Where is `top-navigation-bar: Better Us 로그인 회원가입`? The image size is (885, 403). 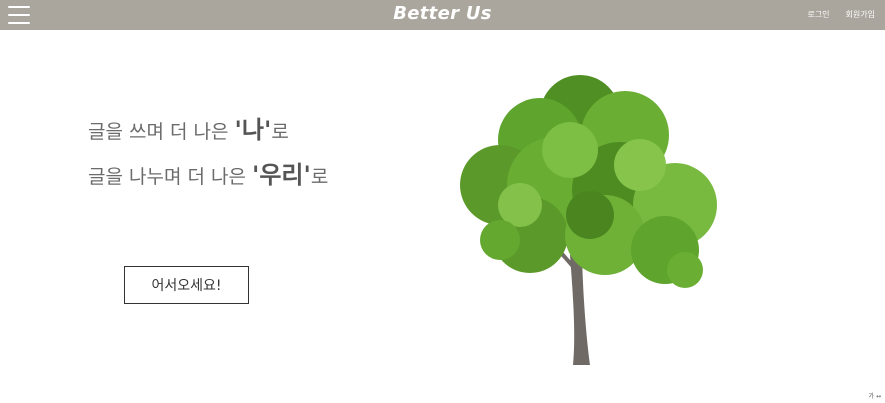
top-navigation-bar: Better Us 로그인 회원가입 is located at coordinates (442, 15).